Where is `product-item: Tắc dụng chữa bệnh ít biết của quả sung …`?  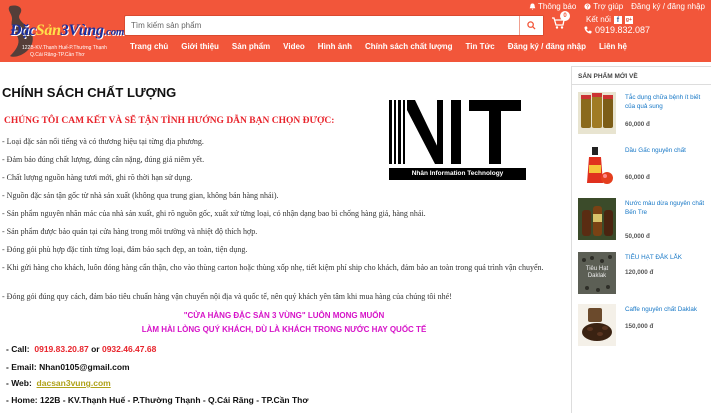
product-item: Tắc dụng chữa bệnh ít biết của quả sung … is located at coordinates (643, 115).